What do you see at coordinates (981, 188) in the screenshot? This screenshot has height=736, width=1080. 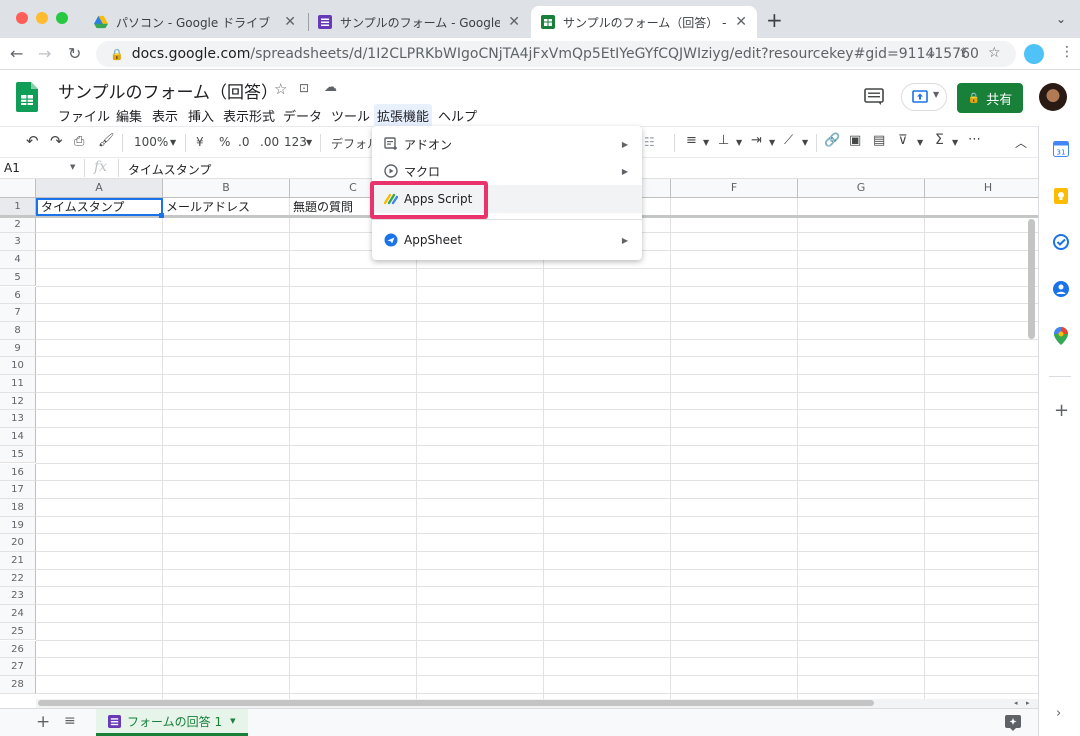 I see `column-header: H` at bounding box center [981, 188].